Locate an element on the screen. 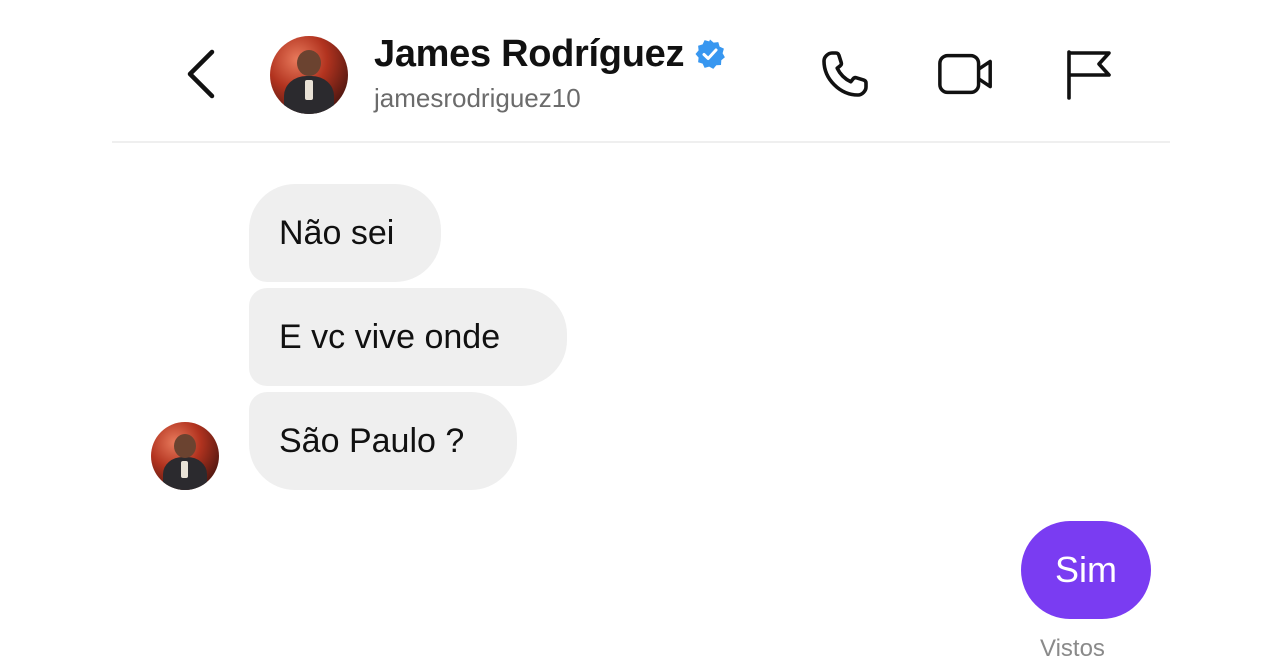 The width and height of the screenshot is (1280, 666). chat-title: James Rodríguez jamesrodriguez10 is located at coordinates (550, 72).